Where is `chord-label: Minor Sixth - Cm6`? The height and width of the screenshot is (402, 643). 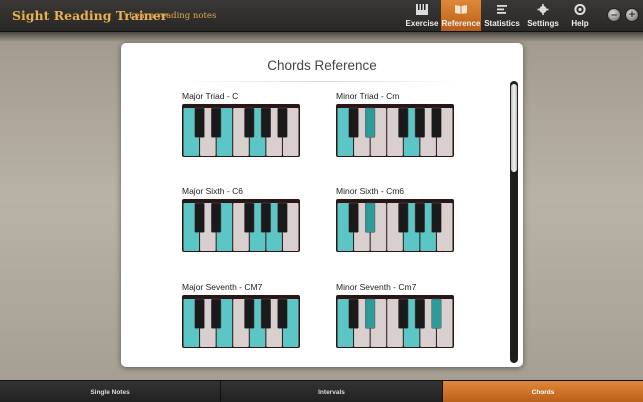
chord-label: Minor Sixth - Cm6 is located at coordinates (370, 191).